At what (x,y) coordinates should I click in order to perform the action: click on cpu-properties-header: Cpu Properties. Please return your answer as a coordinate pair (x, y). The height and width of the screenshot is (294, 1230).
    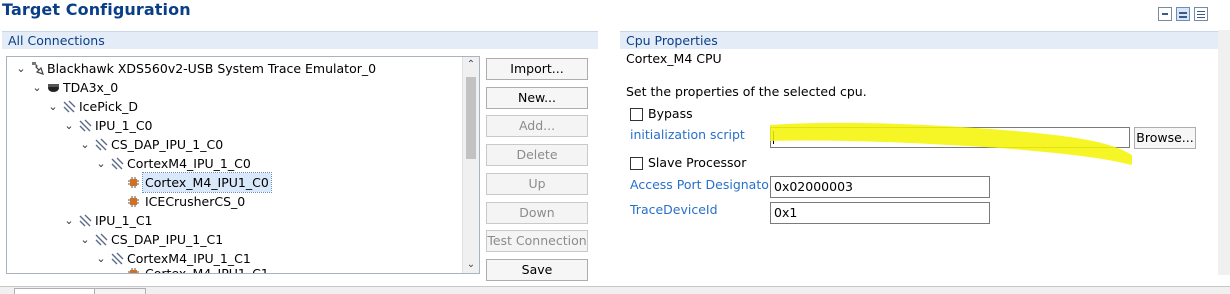
    Looking at the image, I should click on (920, 40).